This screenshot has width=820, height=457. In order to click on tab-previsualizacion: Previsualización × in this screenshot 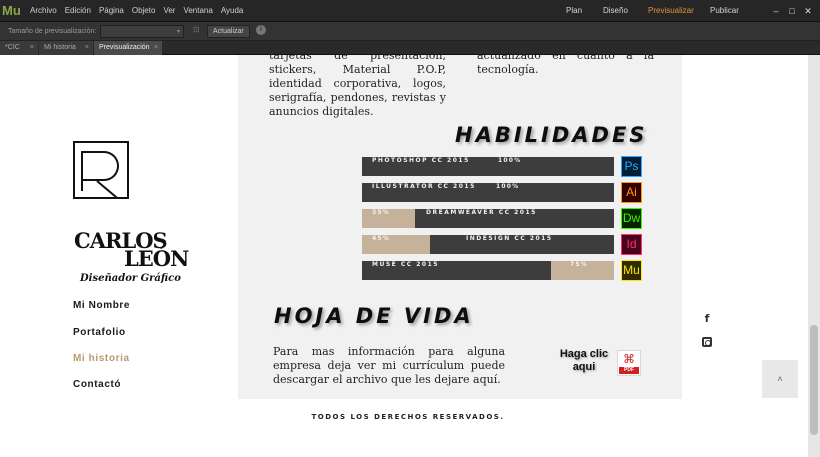, I will do `click(128, 48)`.